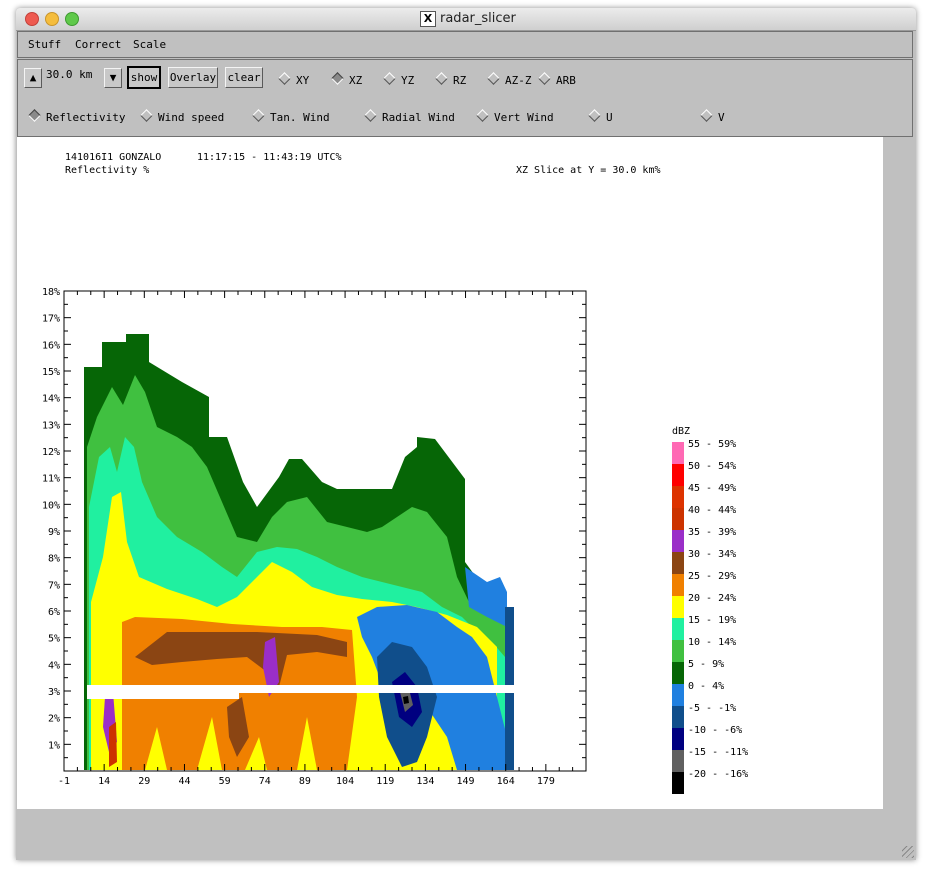 This screenshot has height=884, width=932. Describe the element at coordinates (51, 372) in the screenshot. I see `y-tick-label: 15%` at that location.